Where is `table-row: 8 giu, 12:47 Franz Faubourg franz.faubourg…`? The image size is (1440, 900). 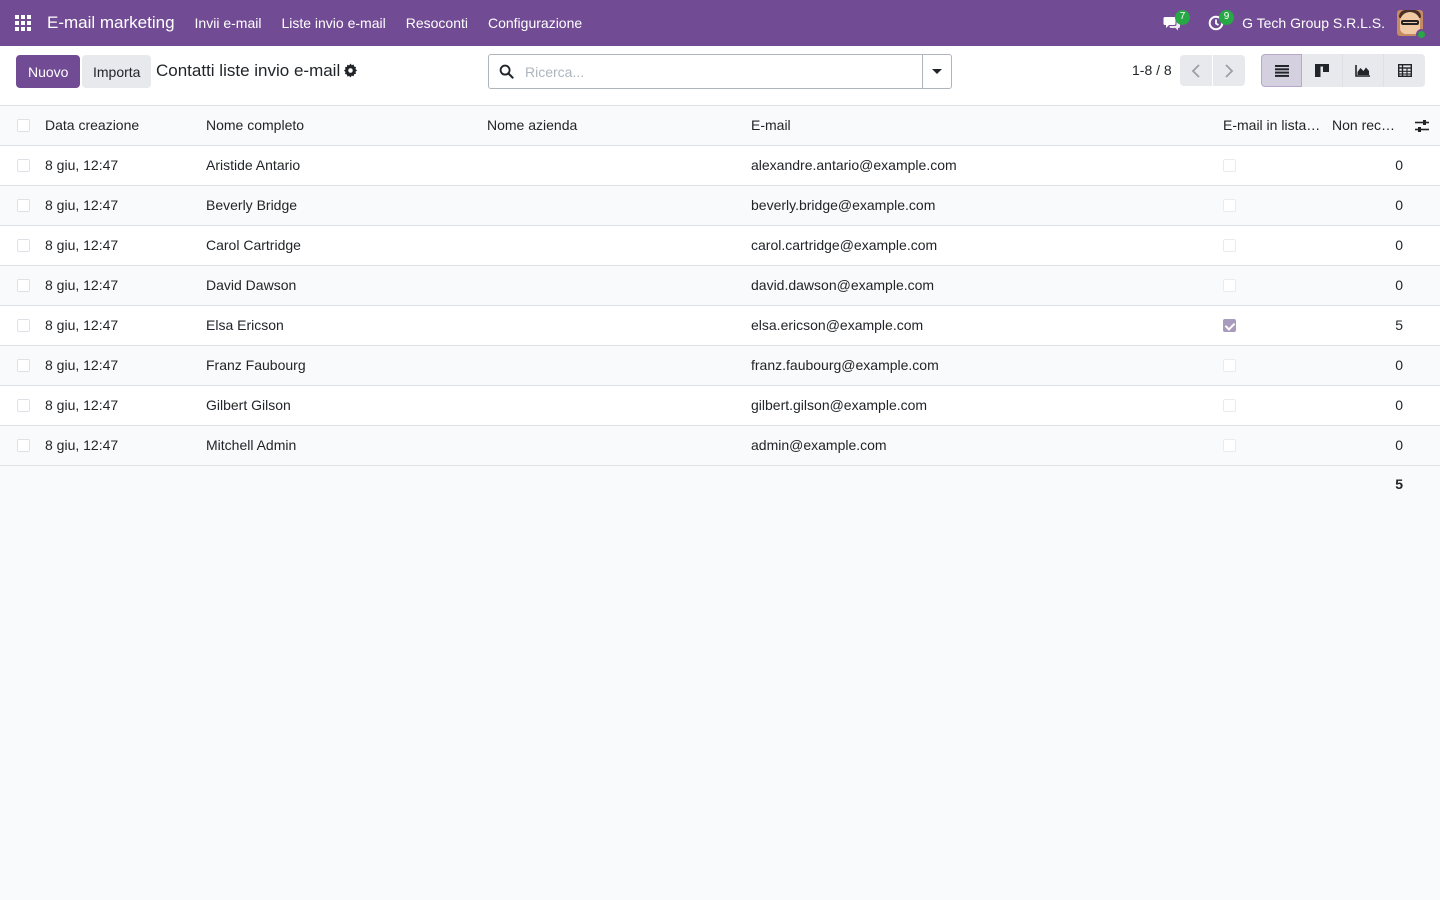
table-row: 8 giu, 12:47 Franz Faubourg franz.faubourg… is located at coordinates (720, 366).